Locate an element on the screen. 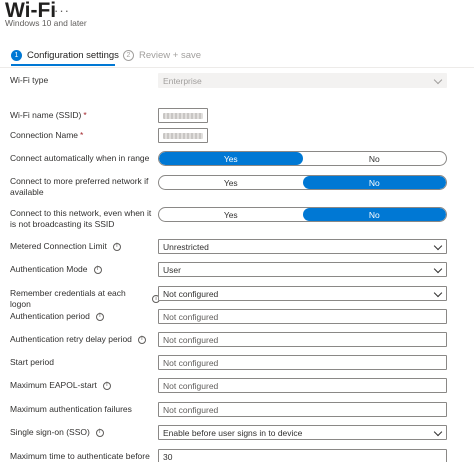 The image size is (474, 462). step-review-save: 2 Review + save is located at coordinates (162, 55).